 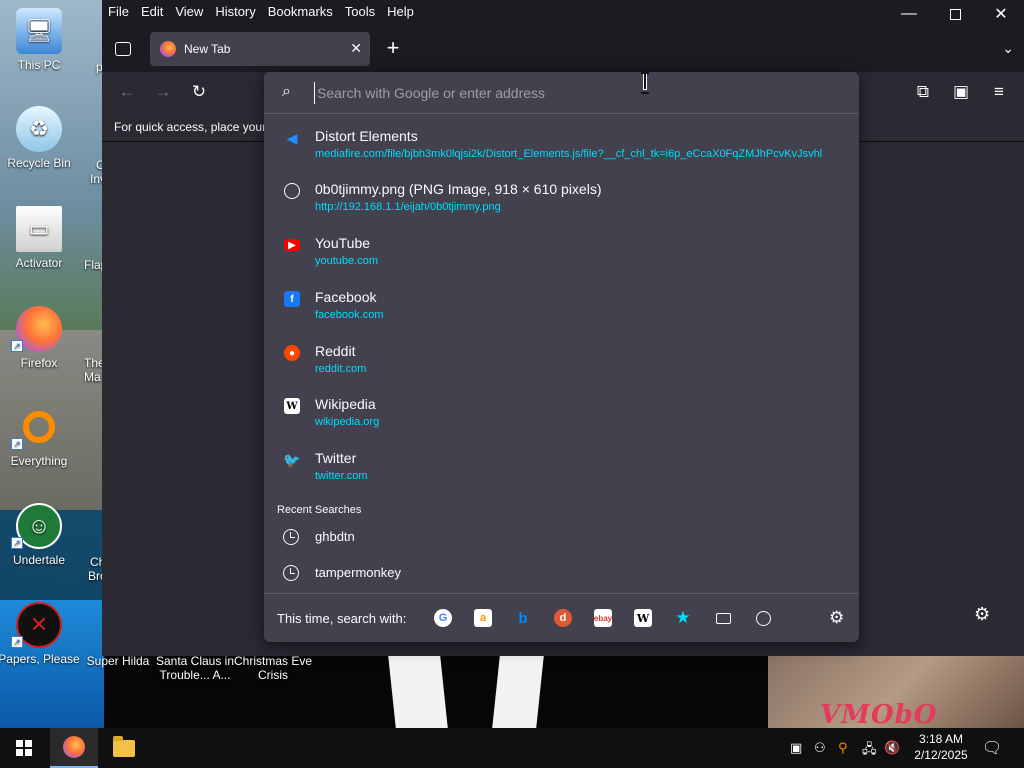 I want to click on reddit-icon: ●, so click(x=292, y=353).